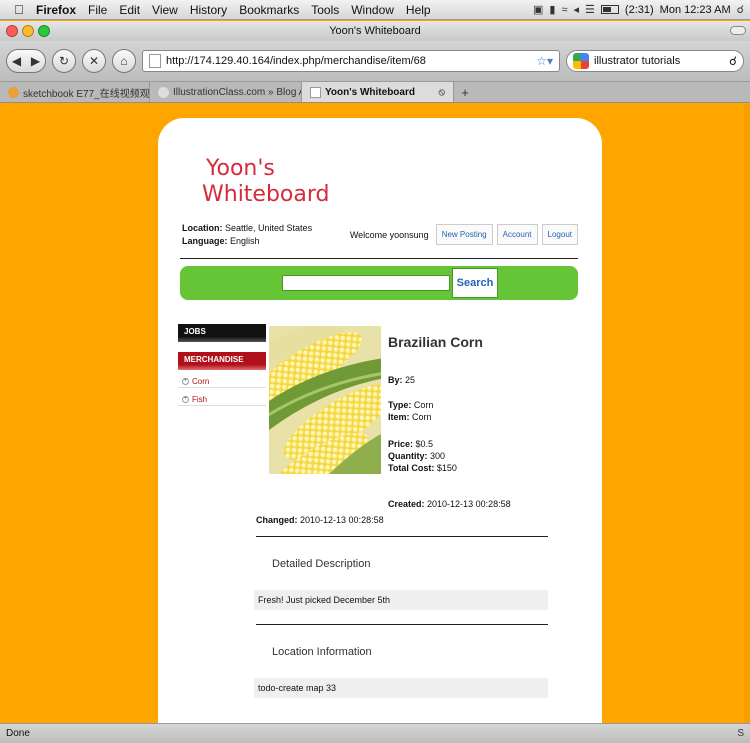 The image size is (750, 743). Describe the element at coordinates (577, 9) in the screenshot. I see `volume-icon: ◂` at that location.